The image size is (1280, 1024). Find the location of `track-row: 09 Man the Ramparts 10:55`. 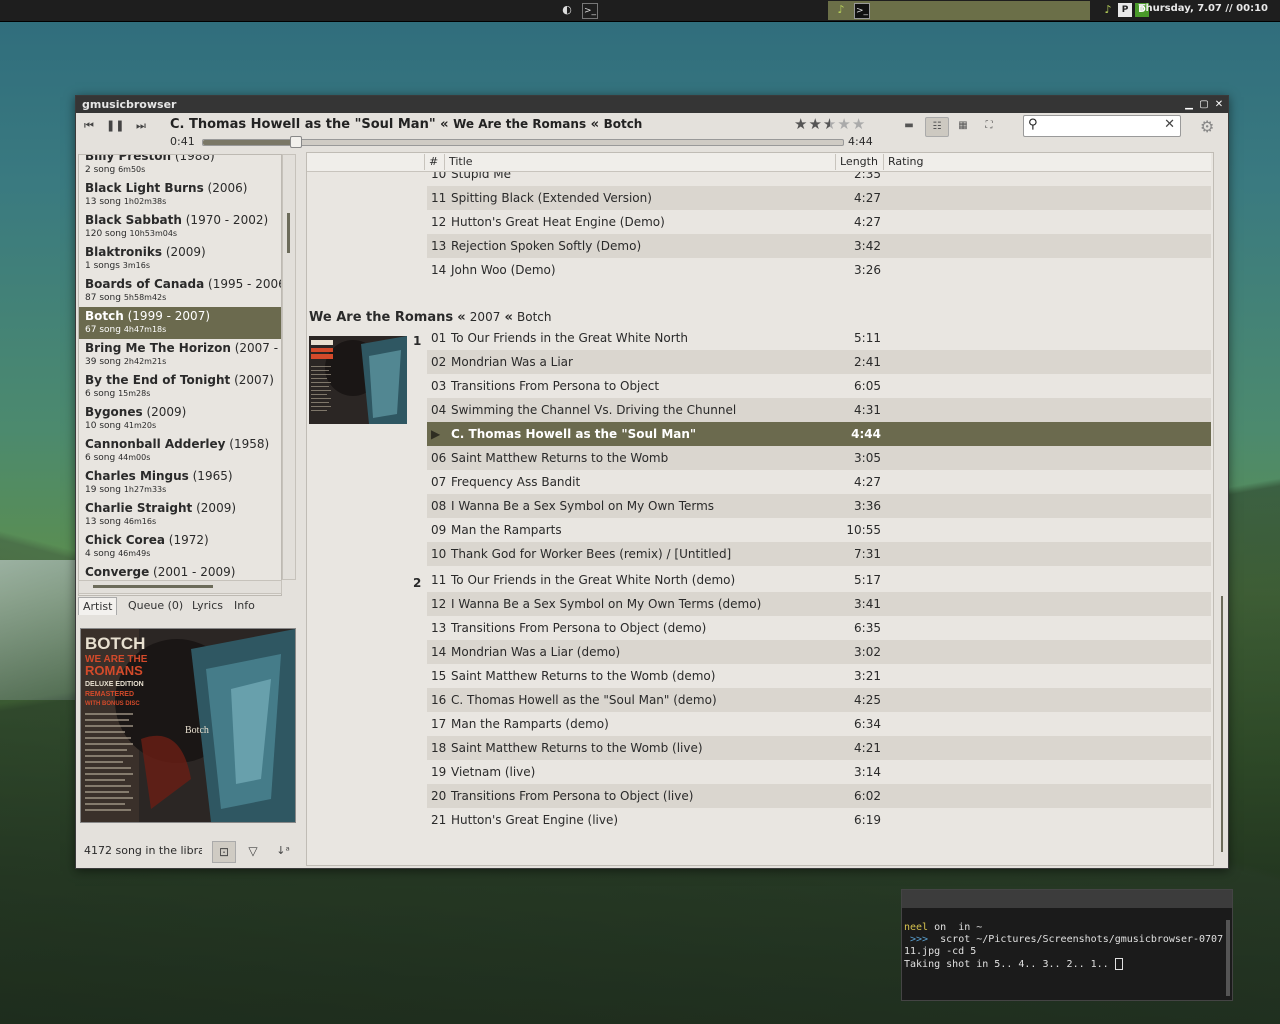

track-row: 09 Man the Ramparts 10:55 is located at coordinates (819, 530).